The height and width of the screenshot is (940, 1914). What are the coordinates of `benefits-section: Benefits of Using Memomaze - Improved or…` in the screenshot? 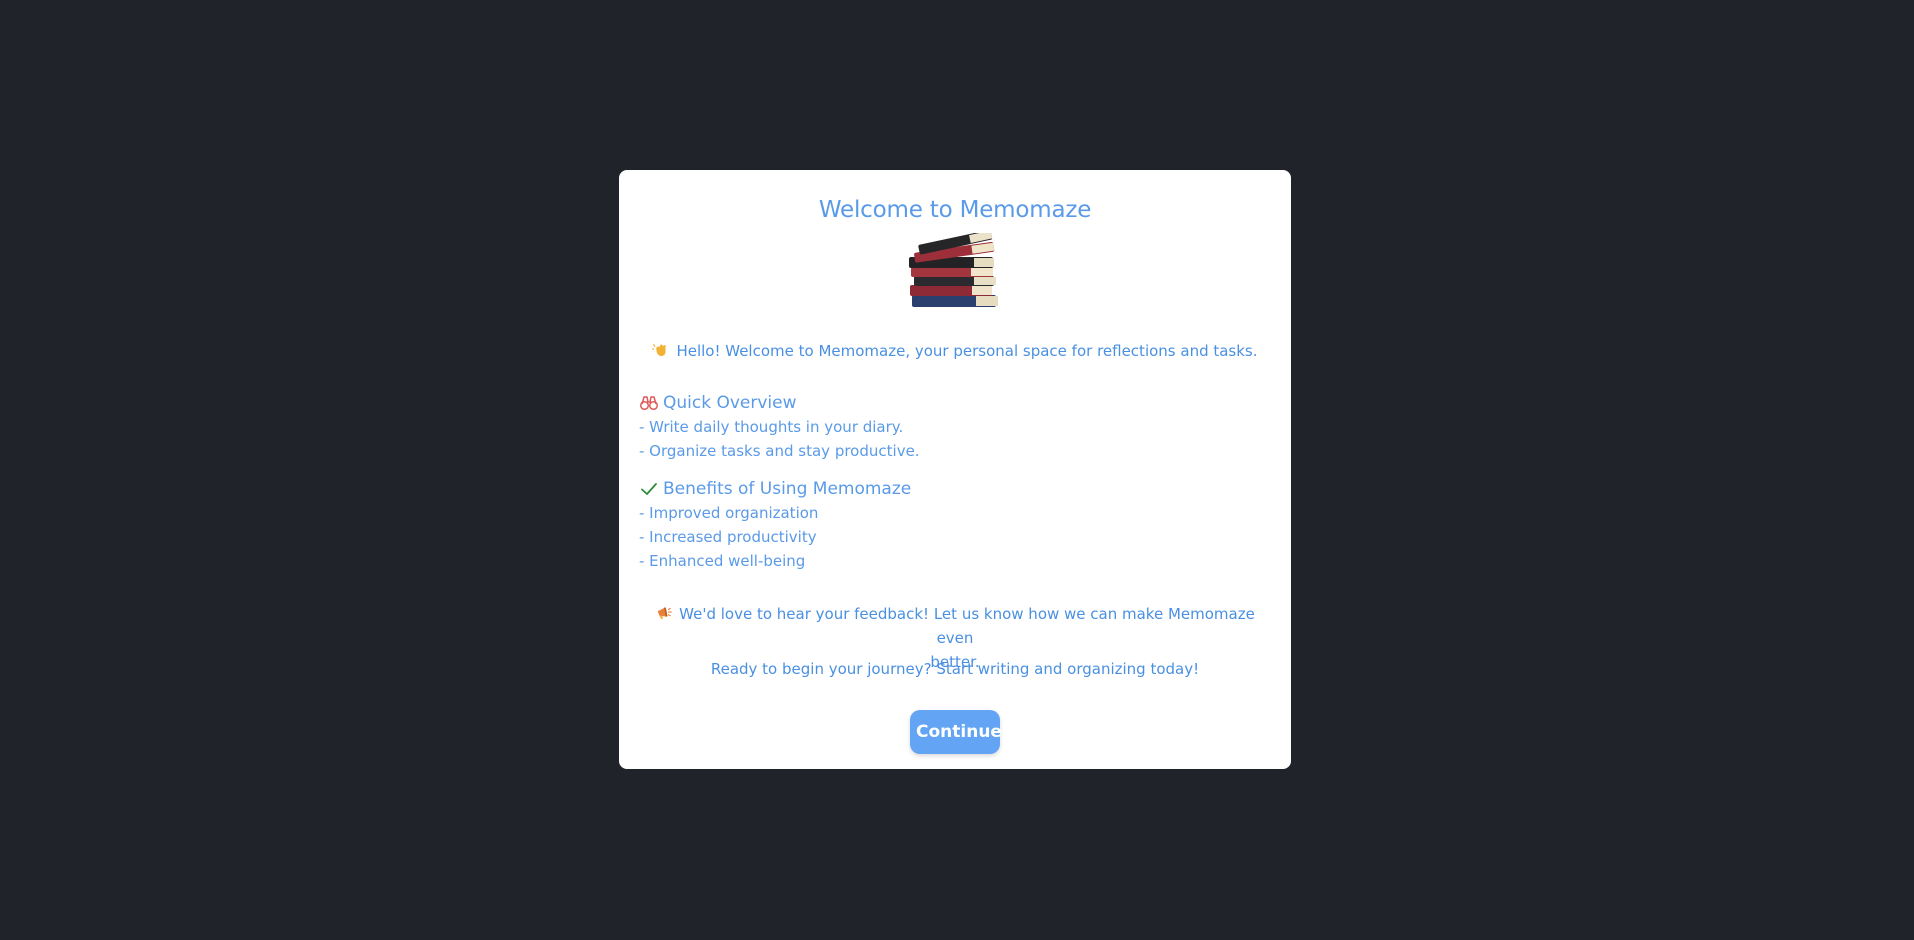 It's located at (775, 525).